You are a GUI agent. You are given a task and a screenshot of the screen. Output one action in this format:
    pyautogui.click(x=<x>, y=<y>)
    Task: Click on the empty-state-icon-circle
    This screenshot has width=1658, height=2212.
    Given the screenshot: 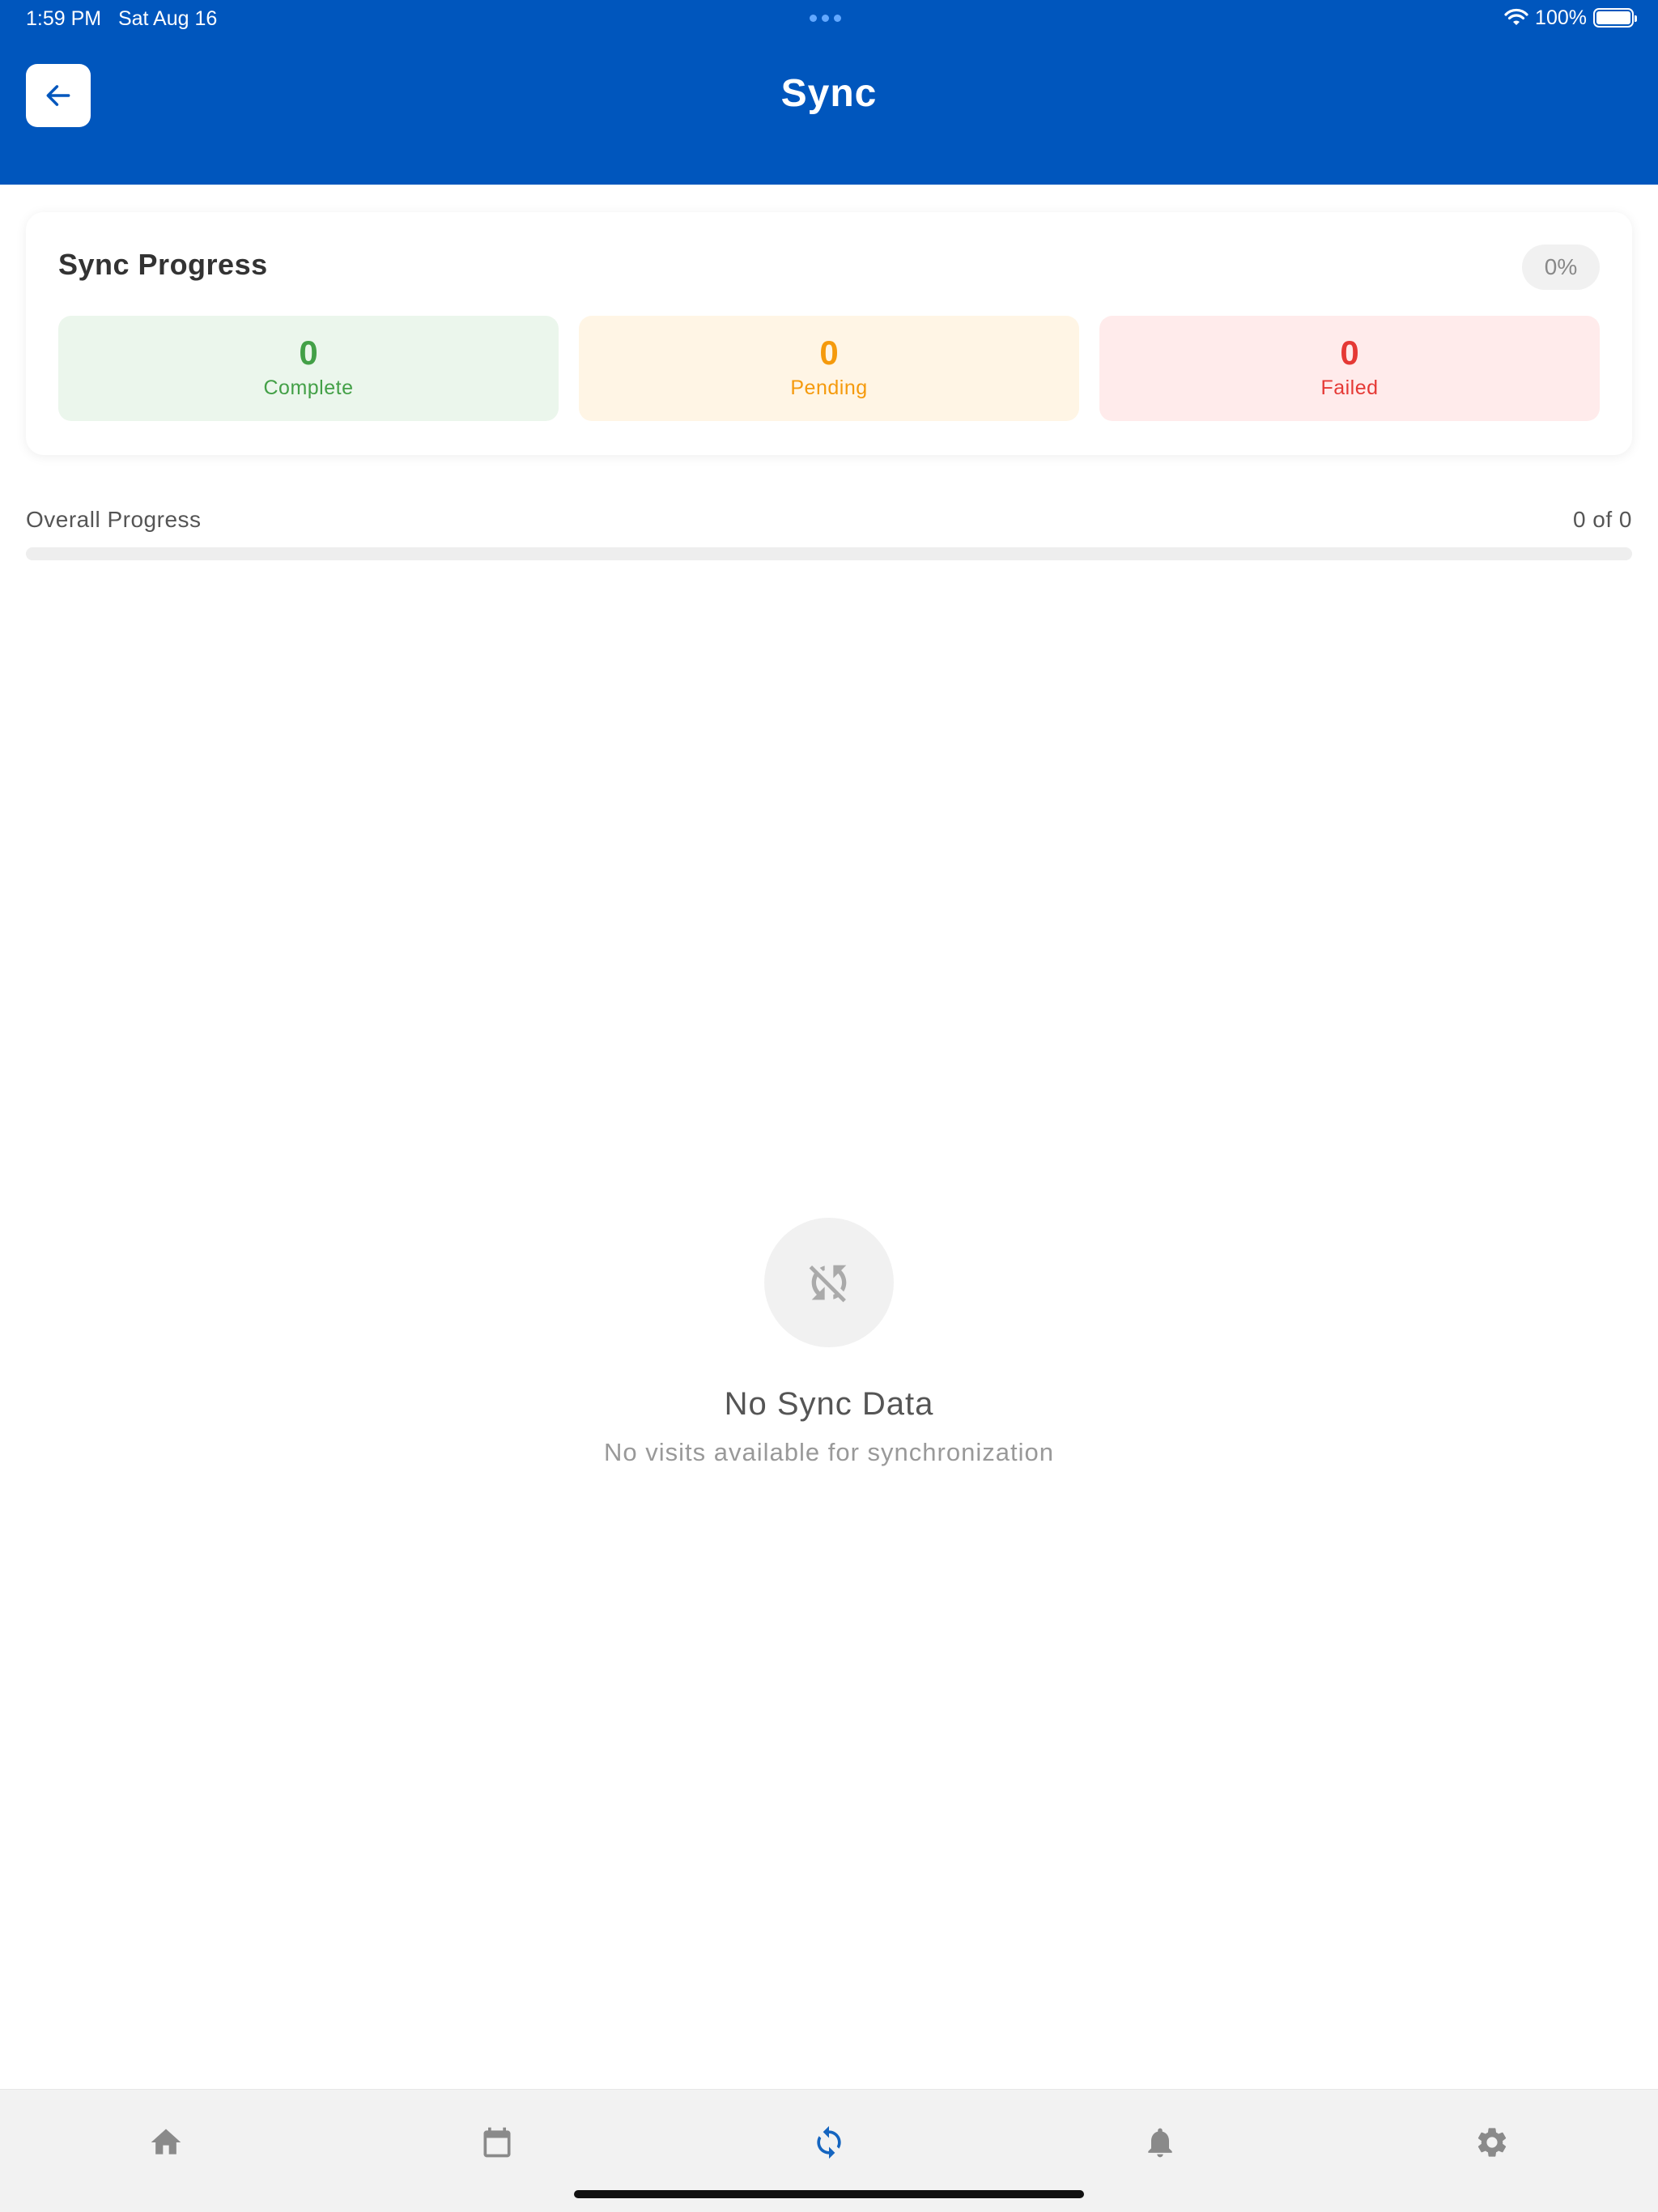 What is the action you would take?
    pyautogui.click(x=829, y=1282)
    